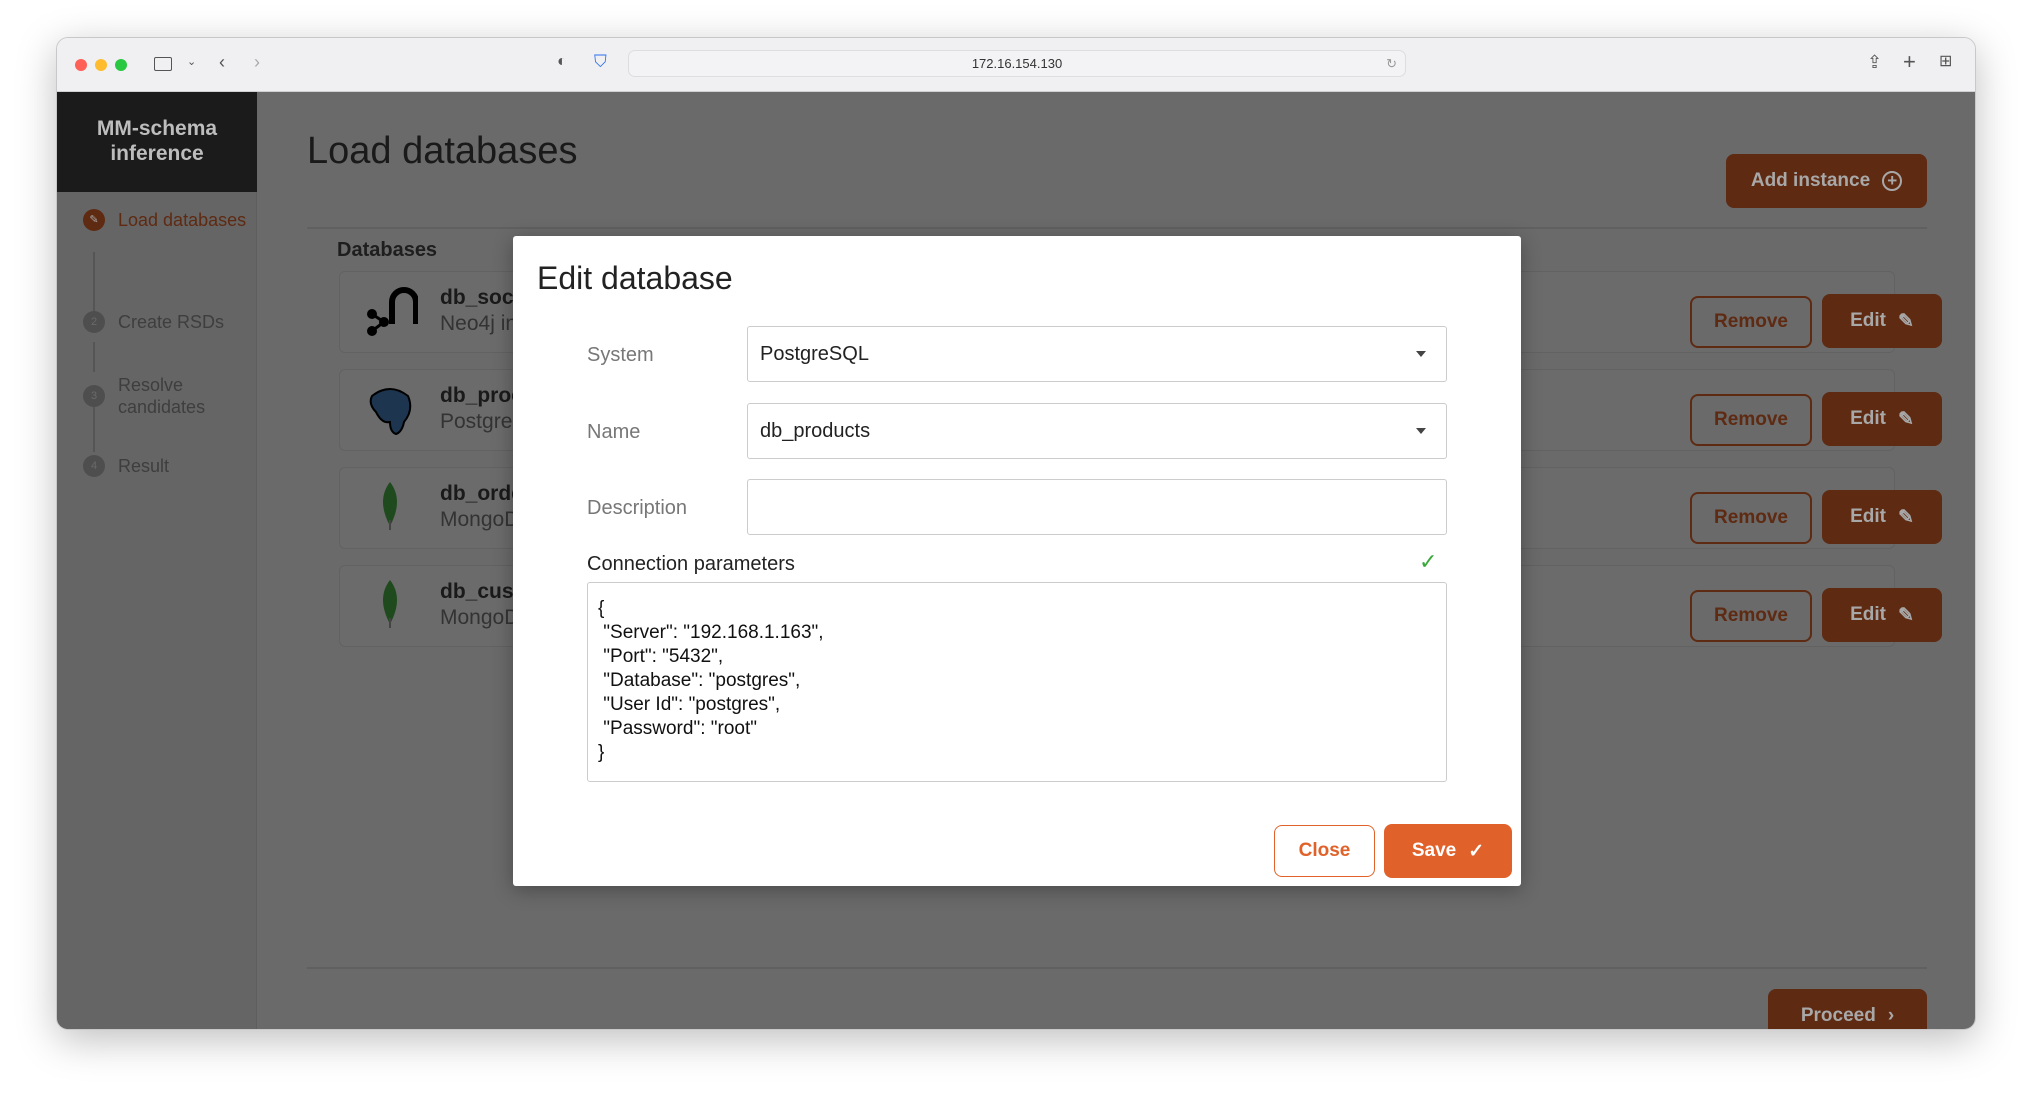  Describe the element at coordinates (1391, 64) in the screenshot. I see `reload-icon: ↻` at that location.